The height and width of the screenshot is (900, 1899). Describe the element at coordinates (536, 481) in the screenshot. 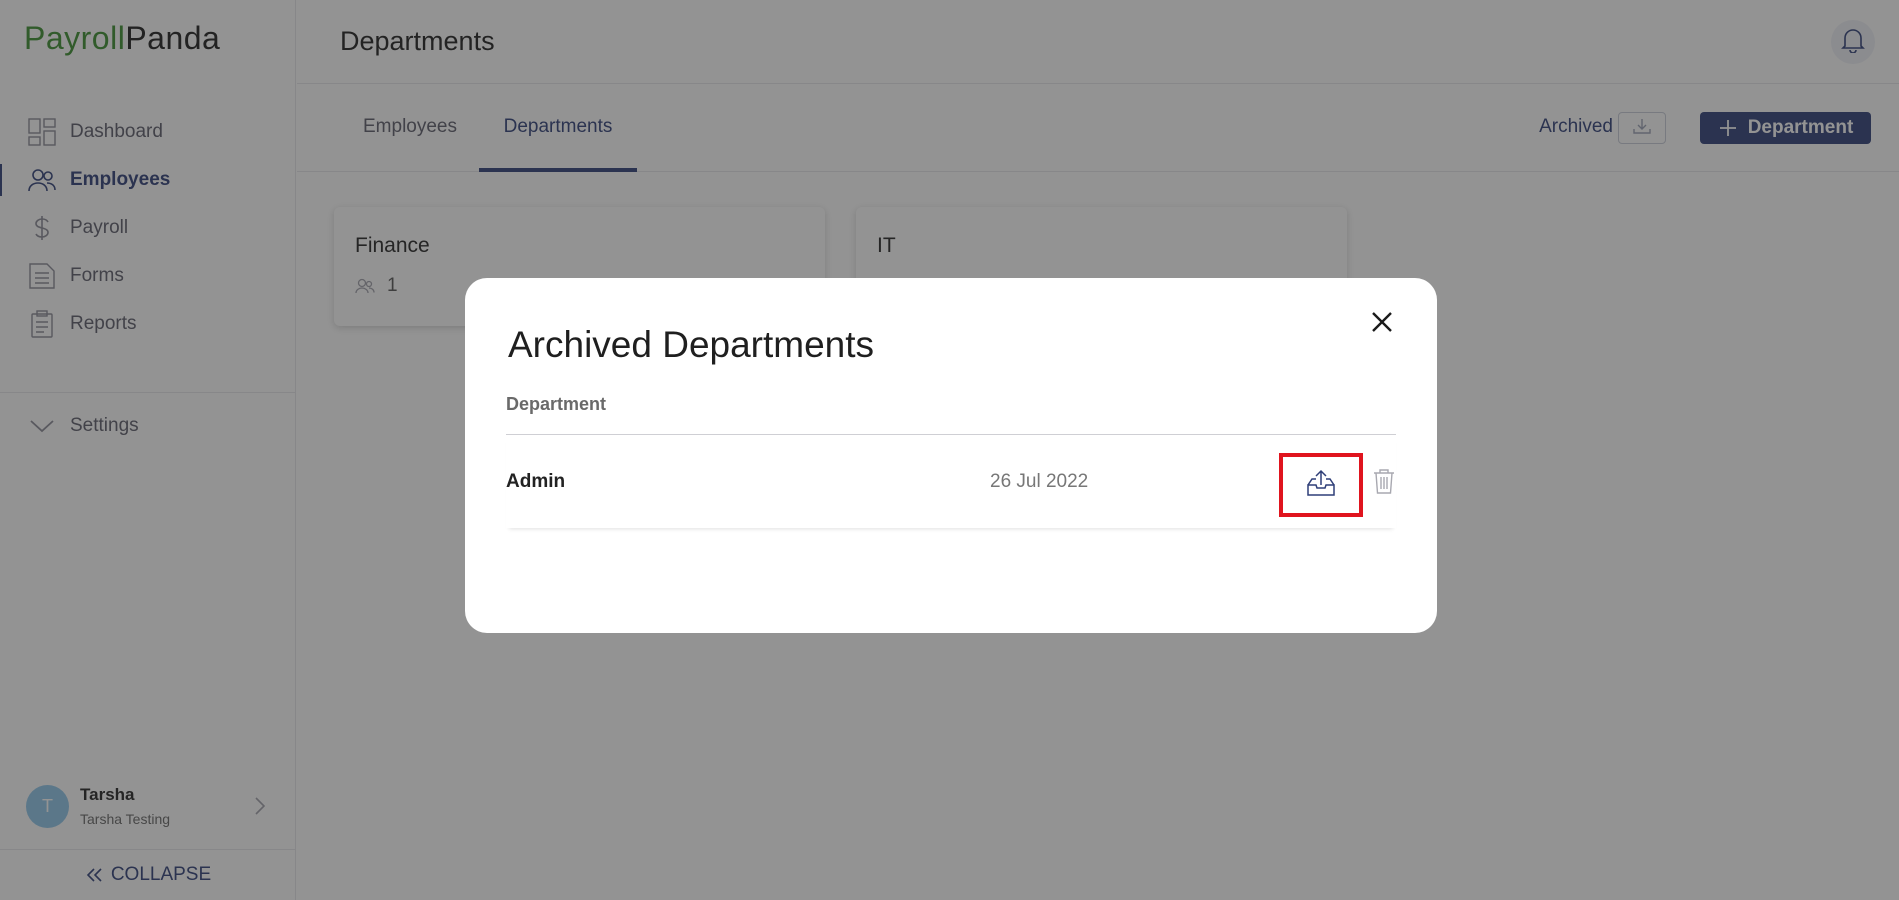

I see `row-department-name: Admin` at that location.